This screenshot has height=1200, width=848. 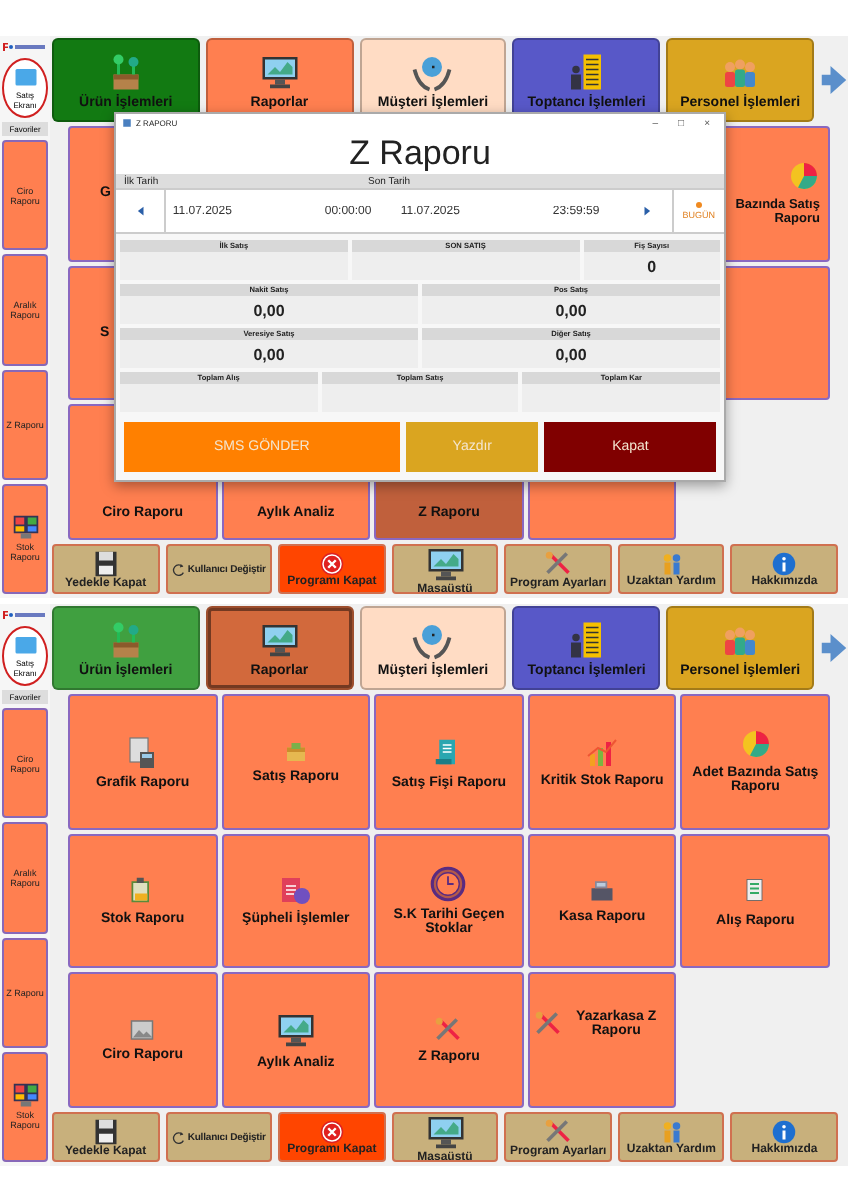 I want to click on stat-value: 0, so click(x=651, y=266).